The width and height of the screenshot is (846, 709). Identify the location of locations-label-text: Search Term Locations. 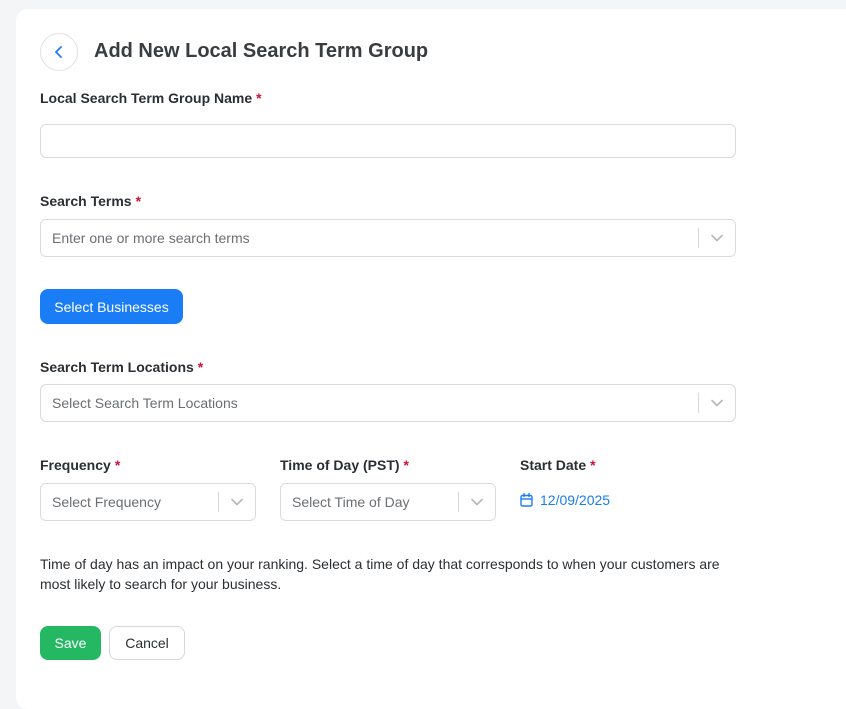
(117, 367).